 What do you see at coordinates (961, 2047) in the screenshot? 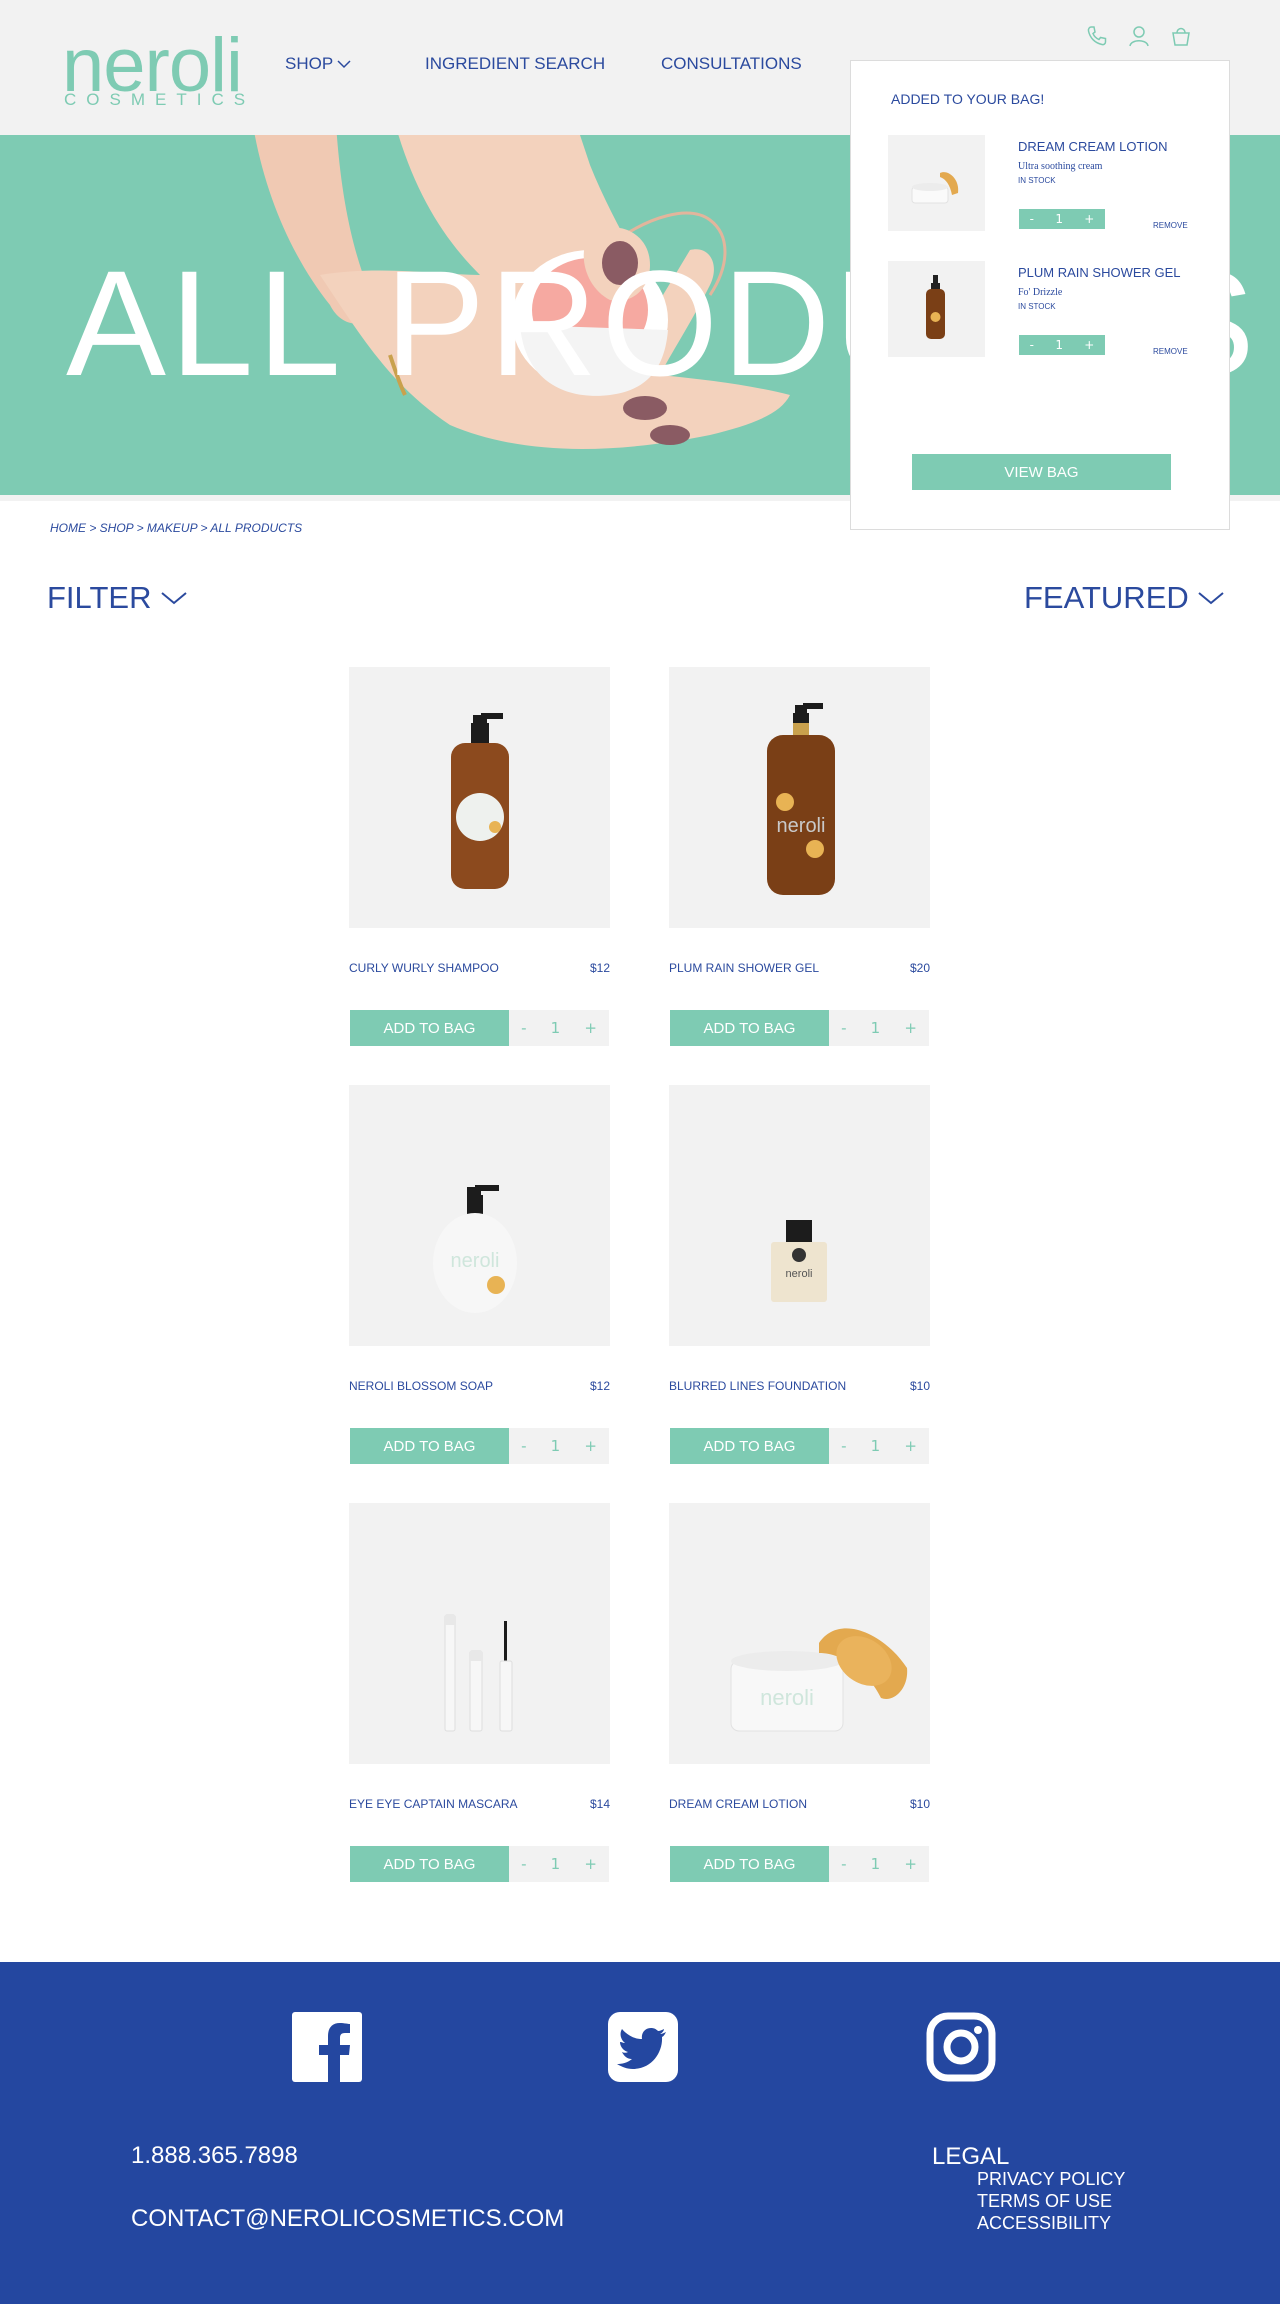
I see `instagram-icon` at bounding box center [961, 2047].